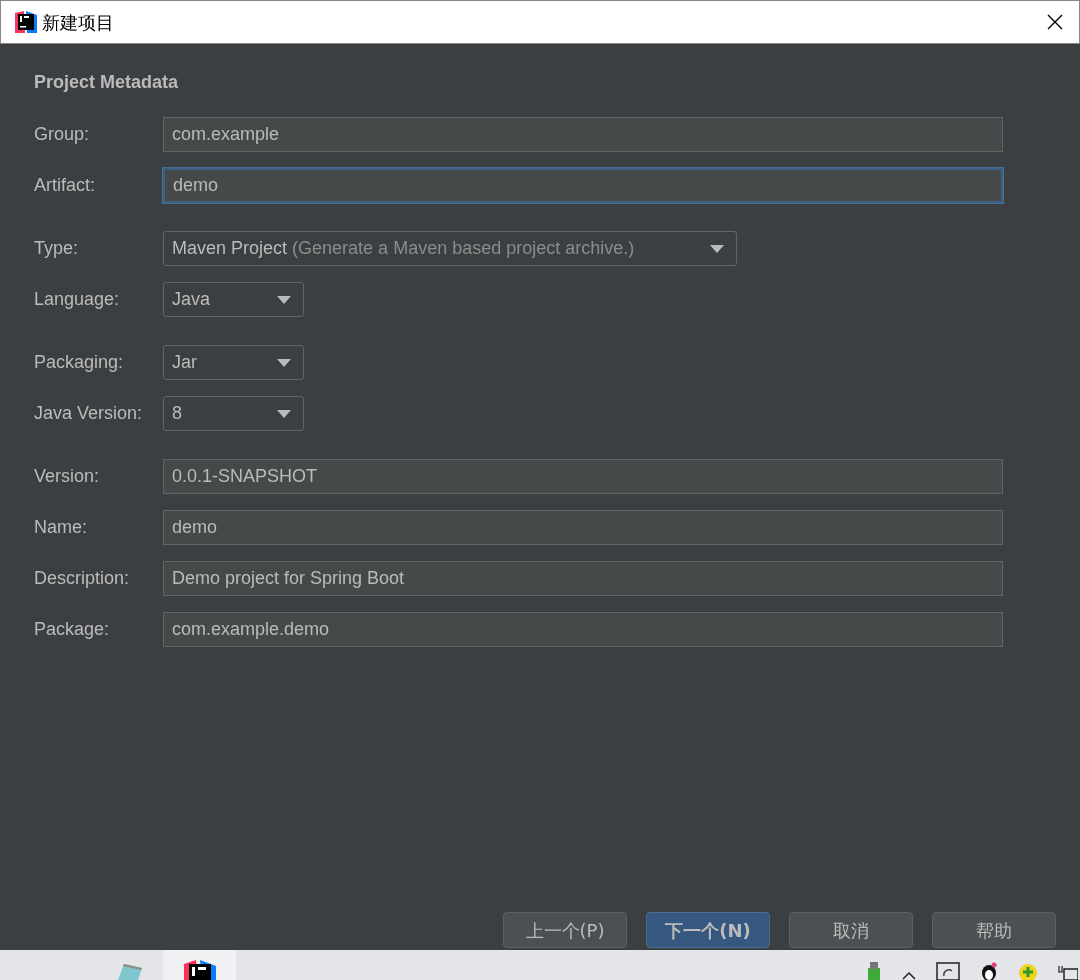  What do you see at coordinates (565, 930) in the screenshot?
I see `dialog-button: 上一个(P)` at bounding box center [565, 930].